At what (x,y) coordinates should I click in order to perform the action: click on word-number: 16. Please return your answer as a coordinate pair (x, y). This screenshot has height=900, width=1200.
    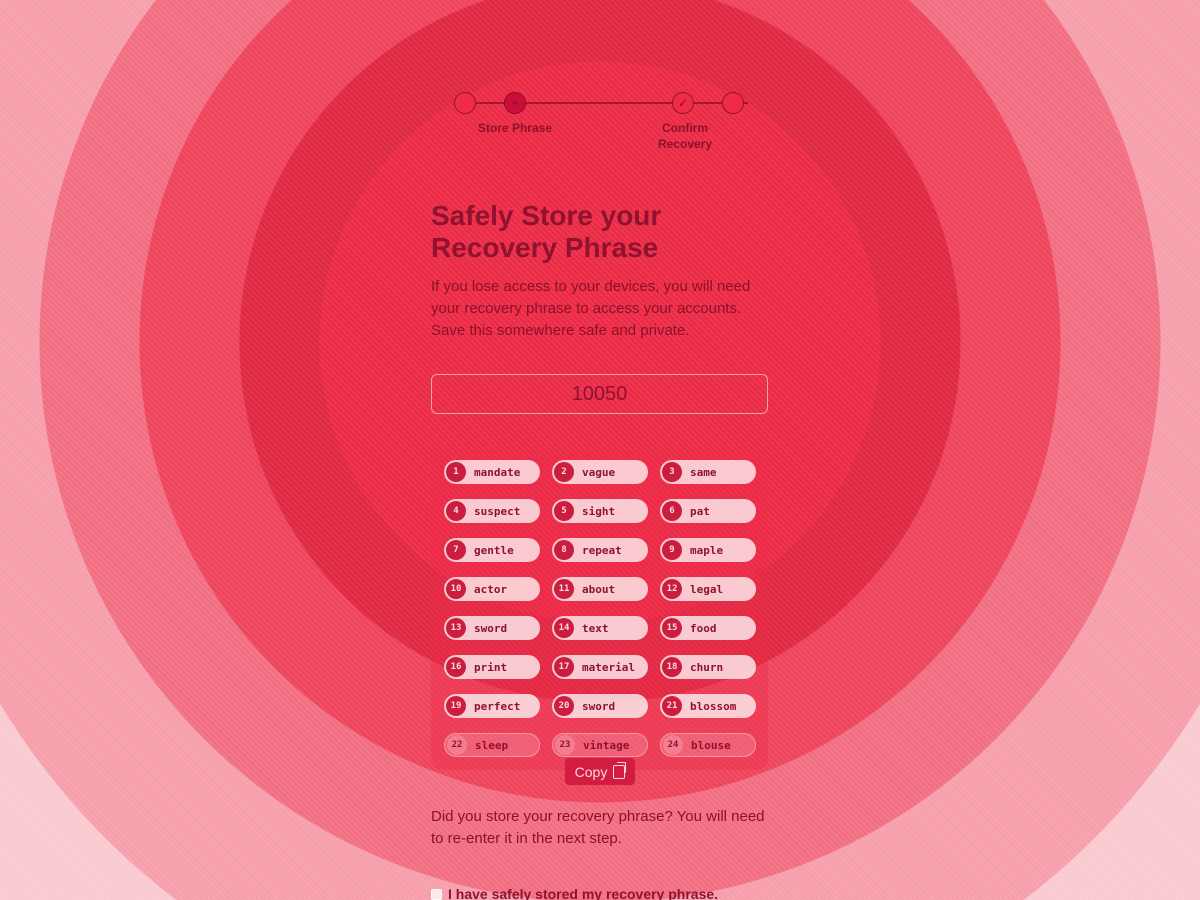
    Looking at the image, I should click on (456, 667).